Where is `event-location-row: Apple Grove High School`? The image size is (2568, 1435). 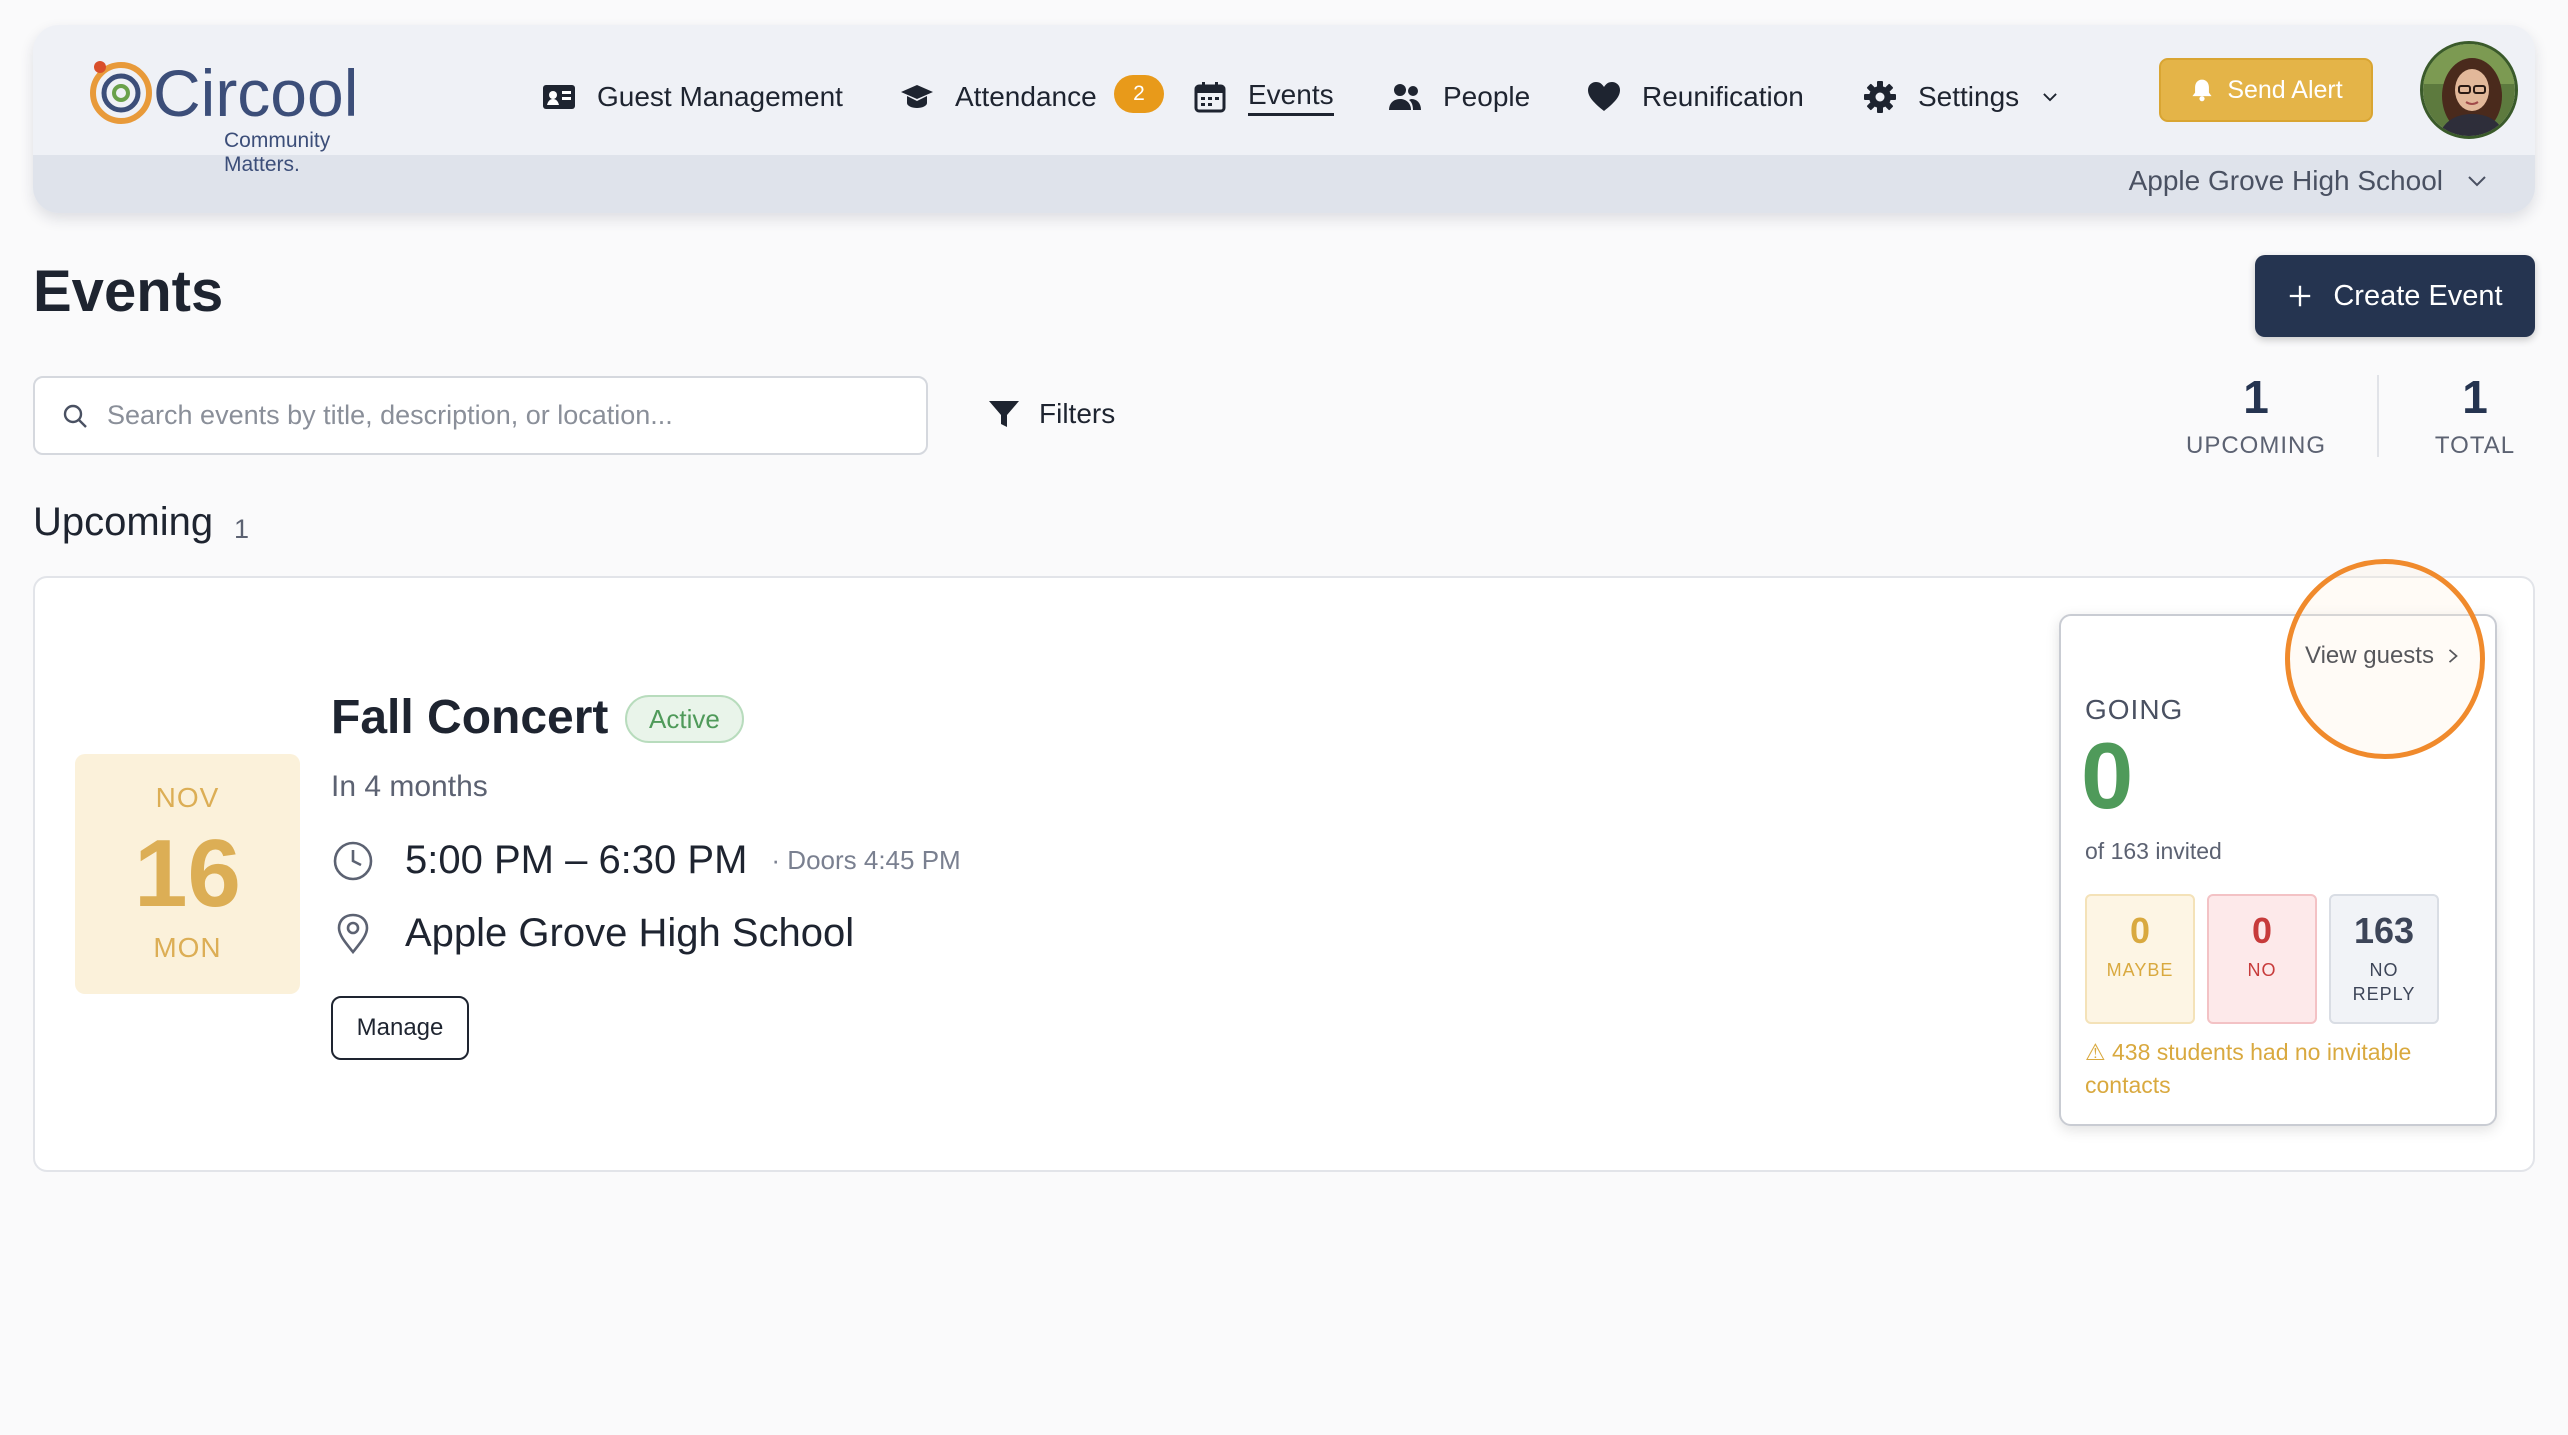
event-location-row: Apple Grove High School is located at coordinates (592, 933).